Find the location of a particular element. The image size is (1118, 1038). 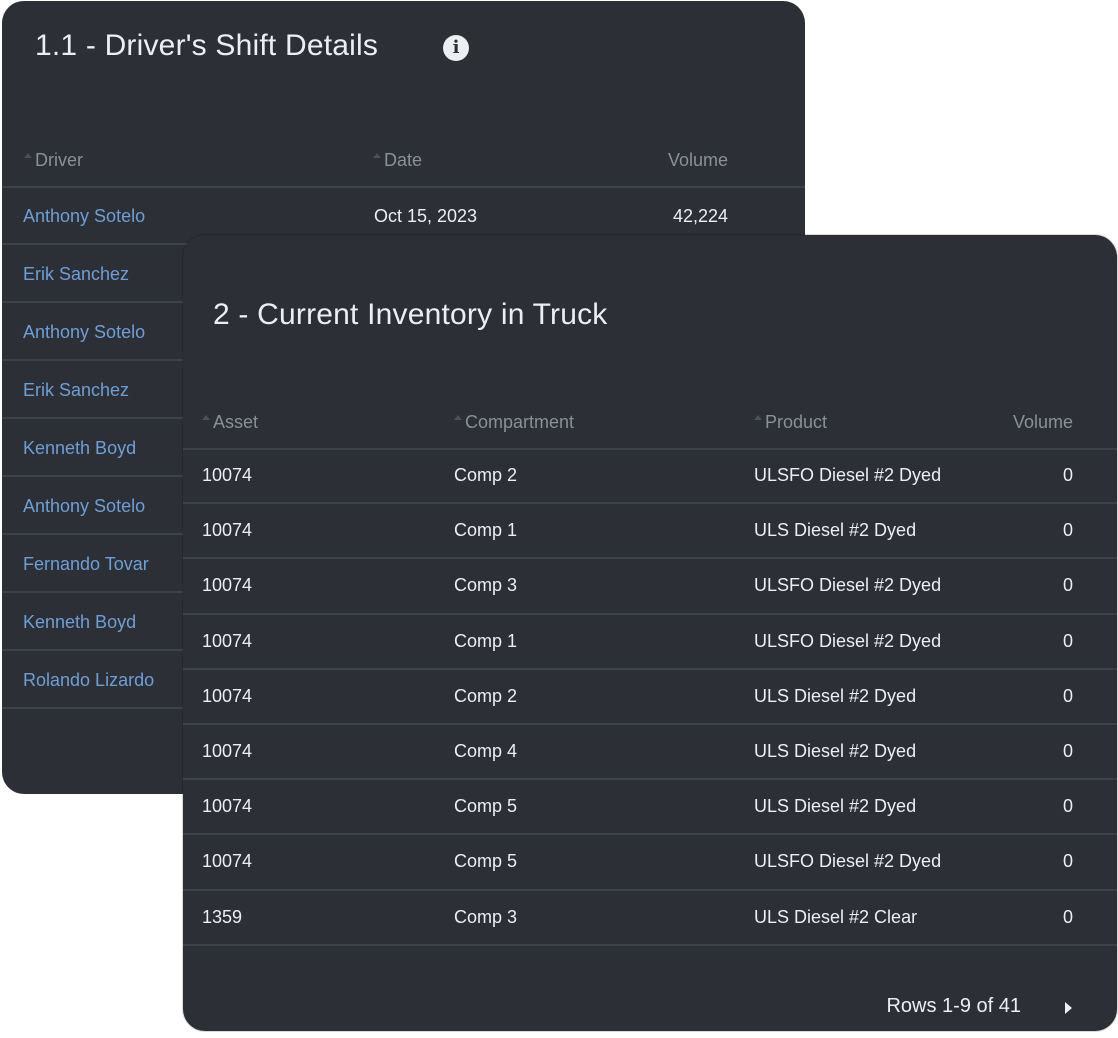

pagination-label: Rows 1-9 of 41 is located at coordinates (953, 1006).